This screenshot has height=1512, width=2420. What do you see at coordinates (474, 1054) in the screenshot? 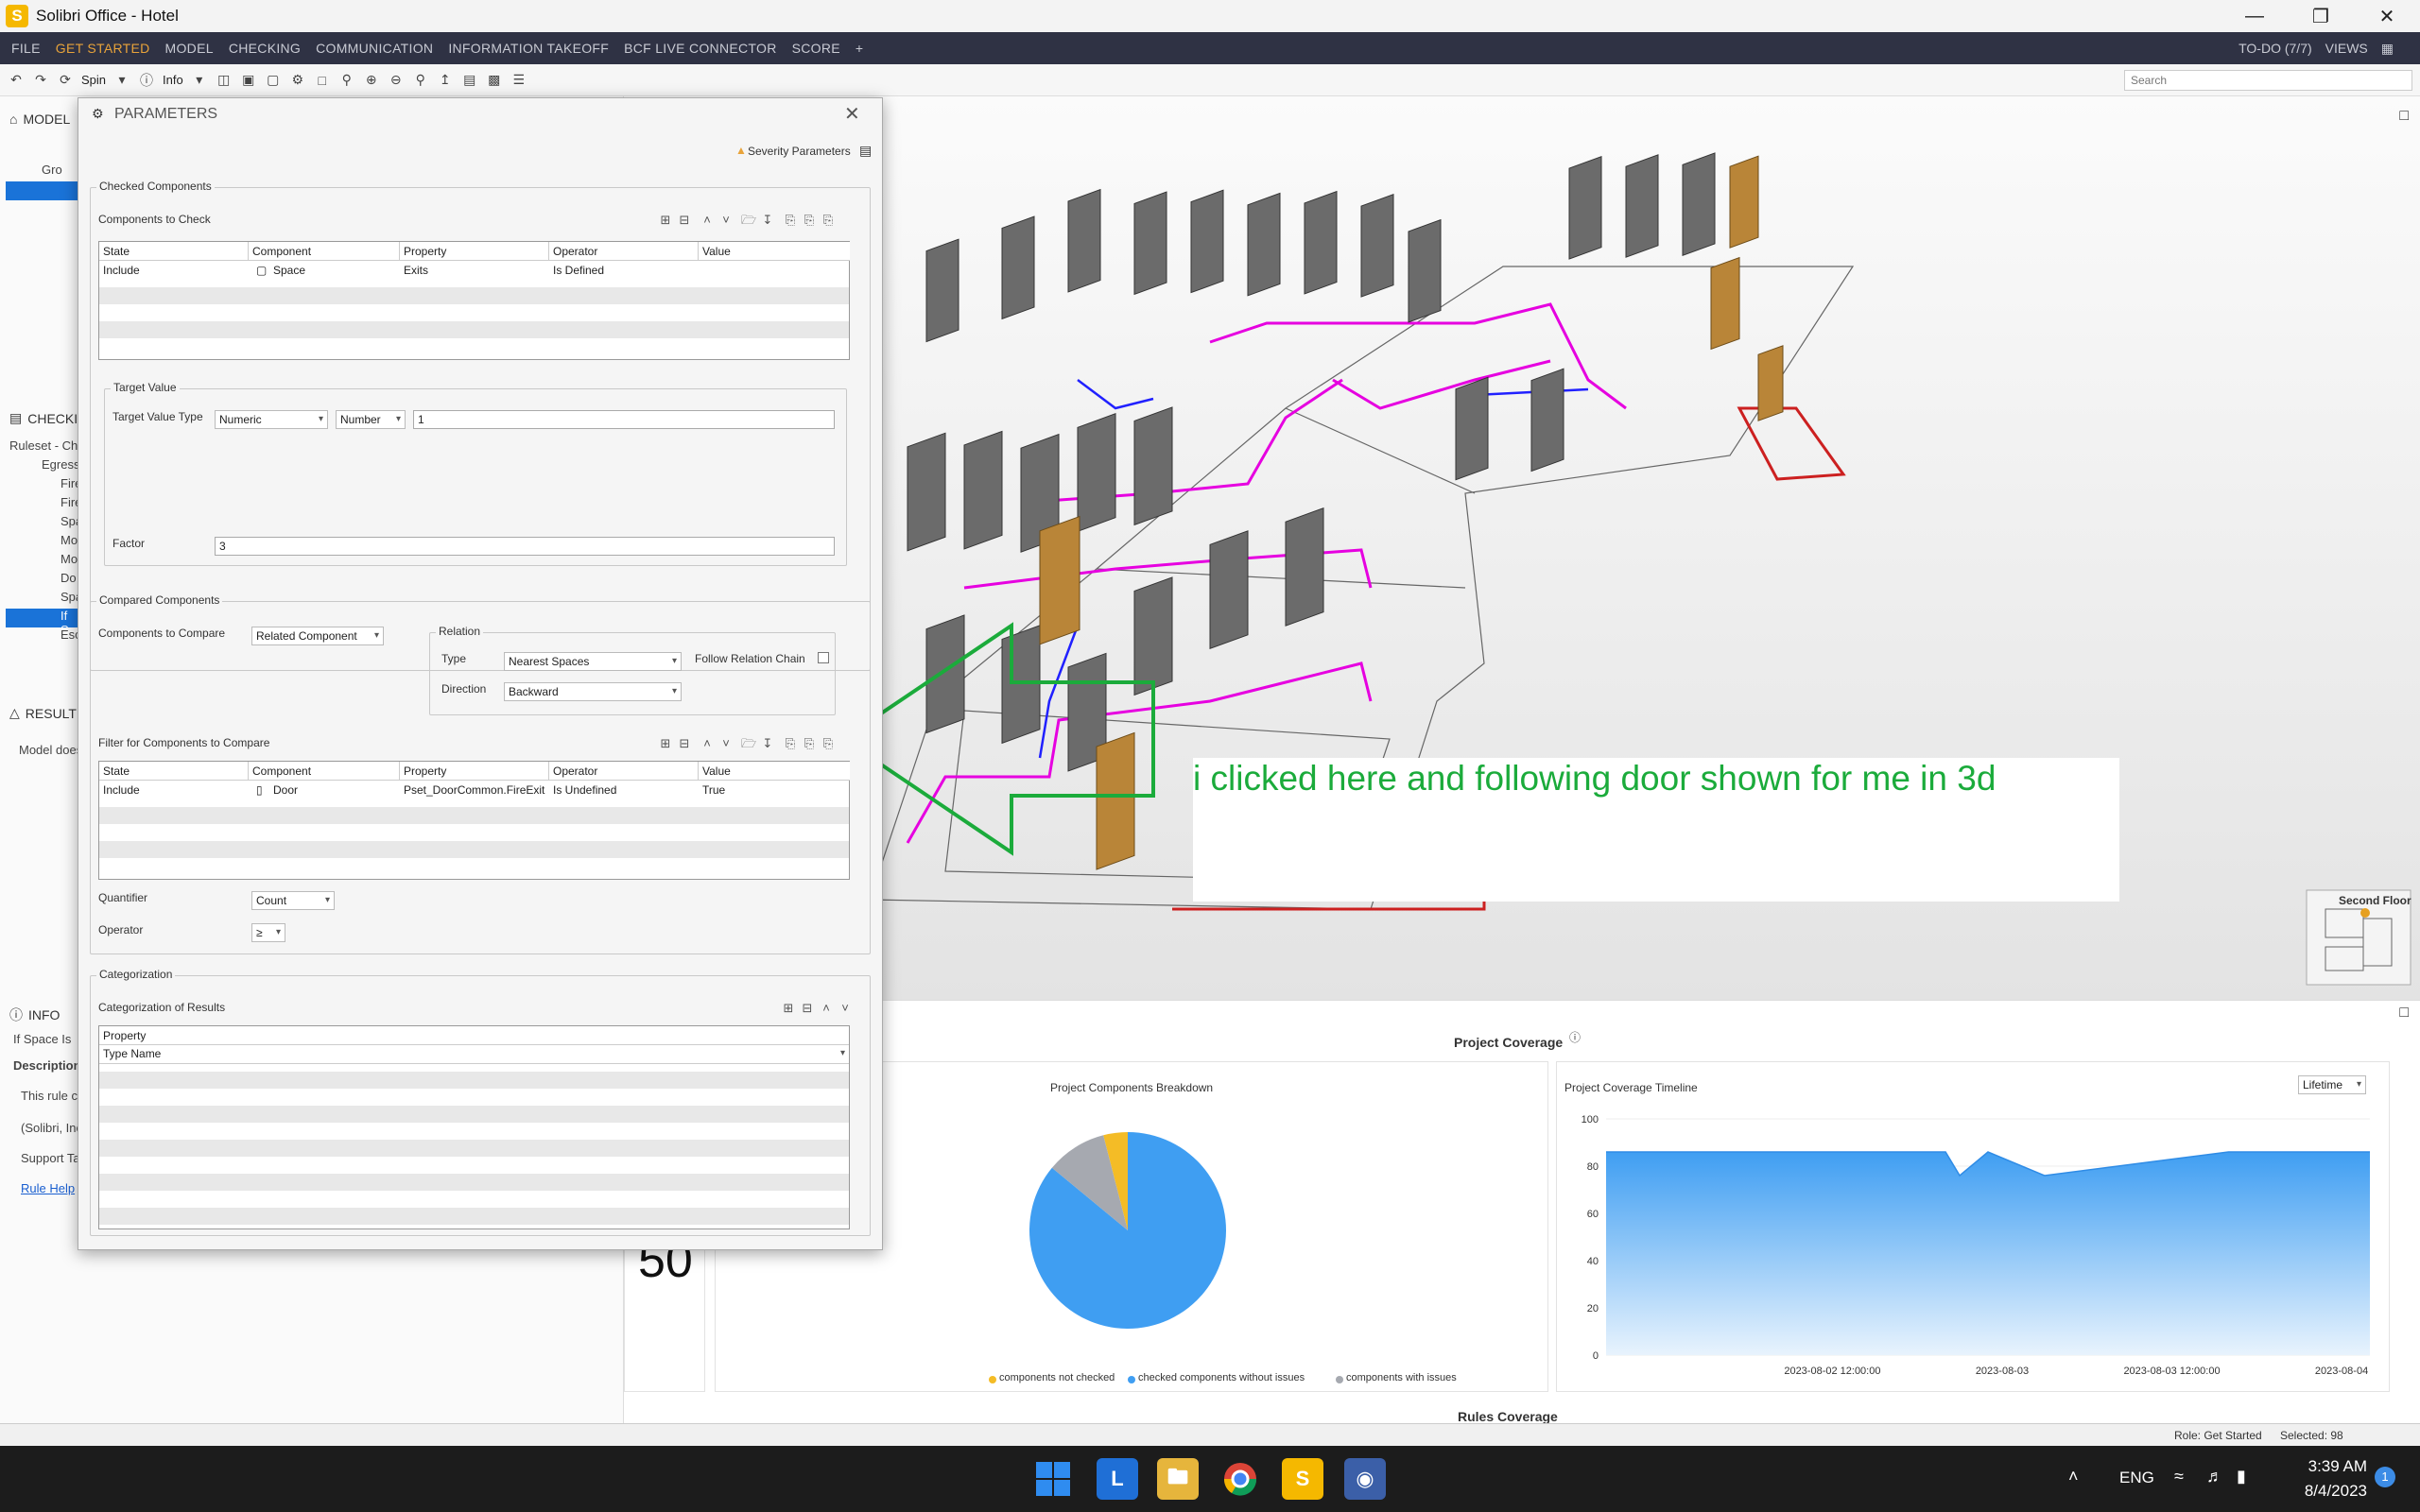
I see `type-name-select: Type Name ▾` at bounding box center [474, 1054].